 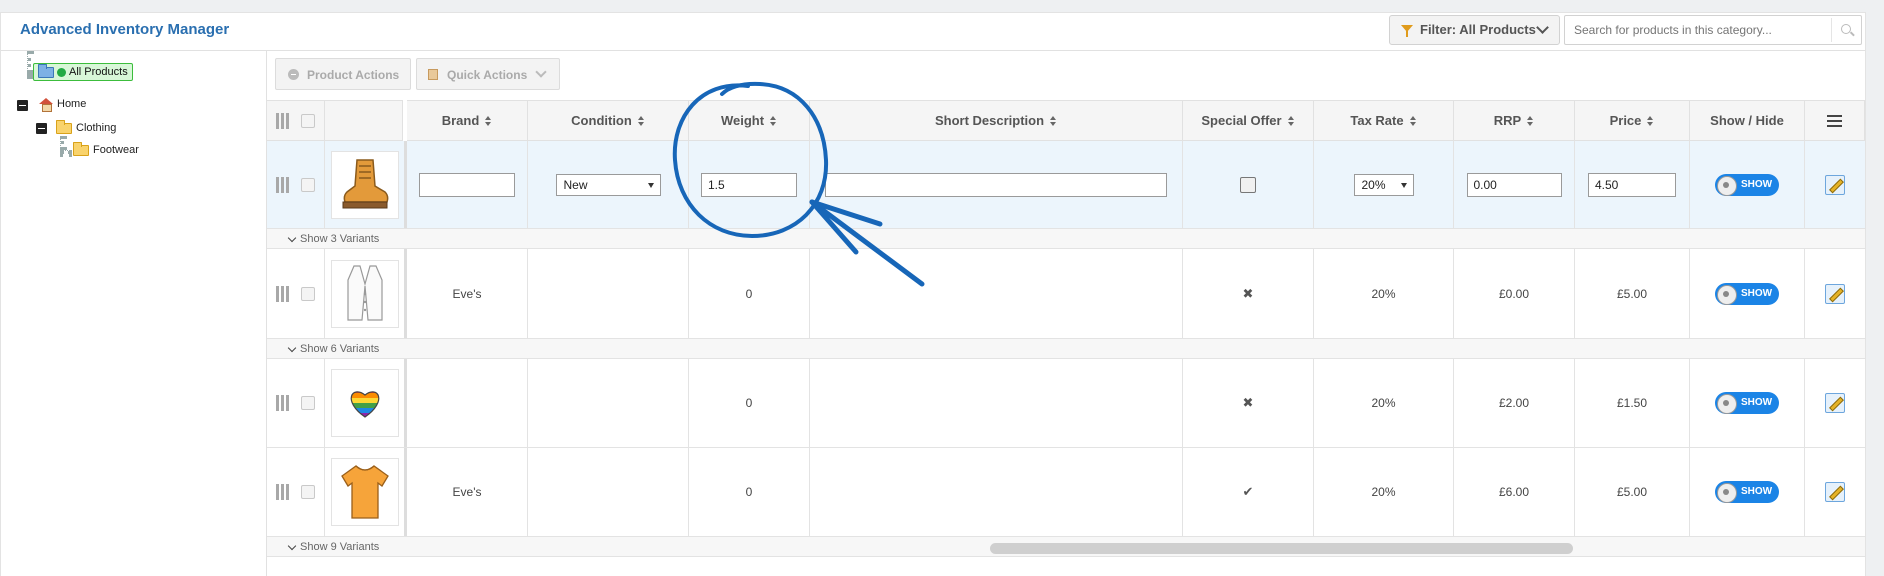 I want to click on horizontal-scrollbar, so click(x=1281, y=548).